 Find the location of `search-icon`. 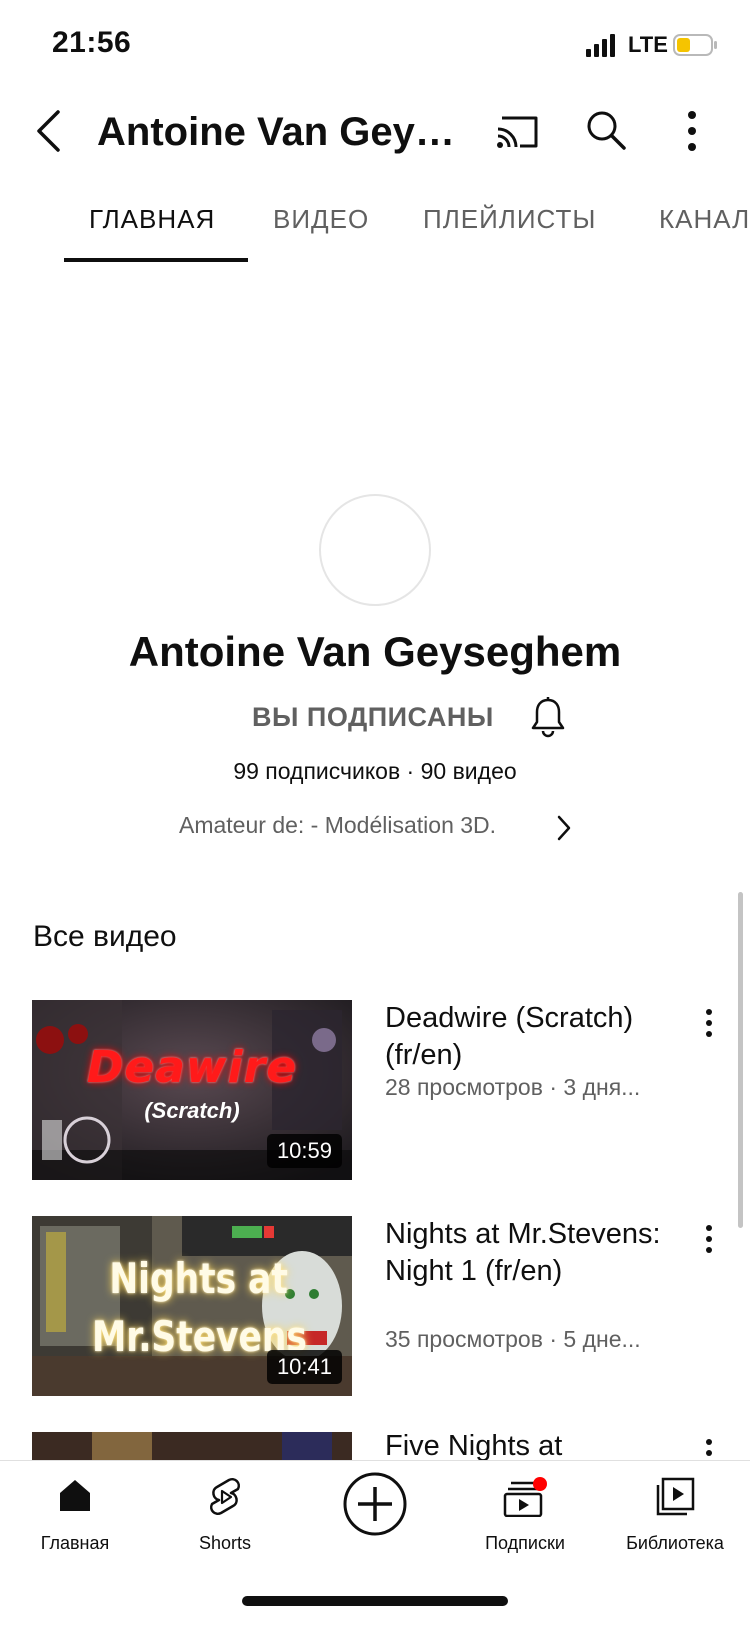

search-icon is located at coordinates (606, 130).